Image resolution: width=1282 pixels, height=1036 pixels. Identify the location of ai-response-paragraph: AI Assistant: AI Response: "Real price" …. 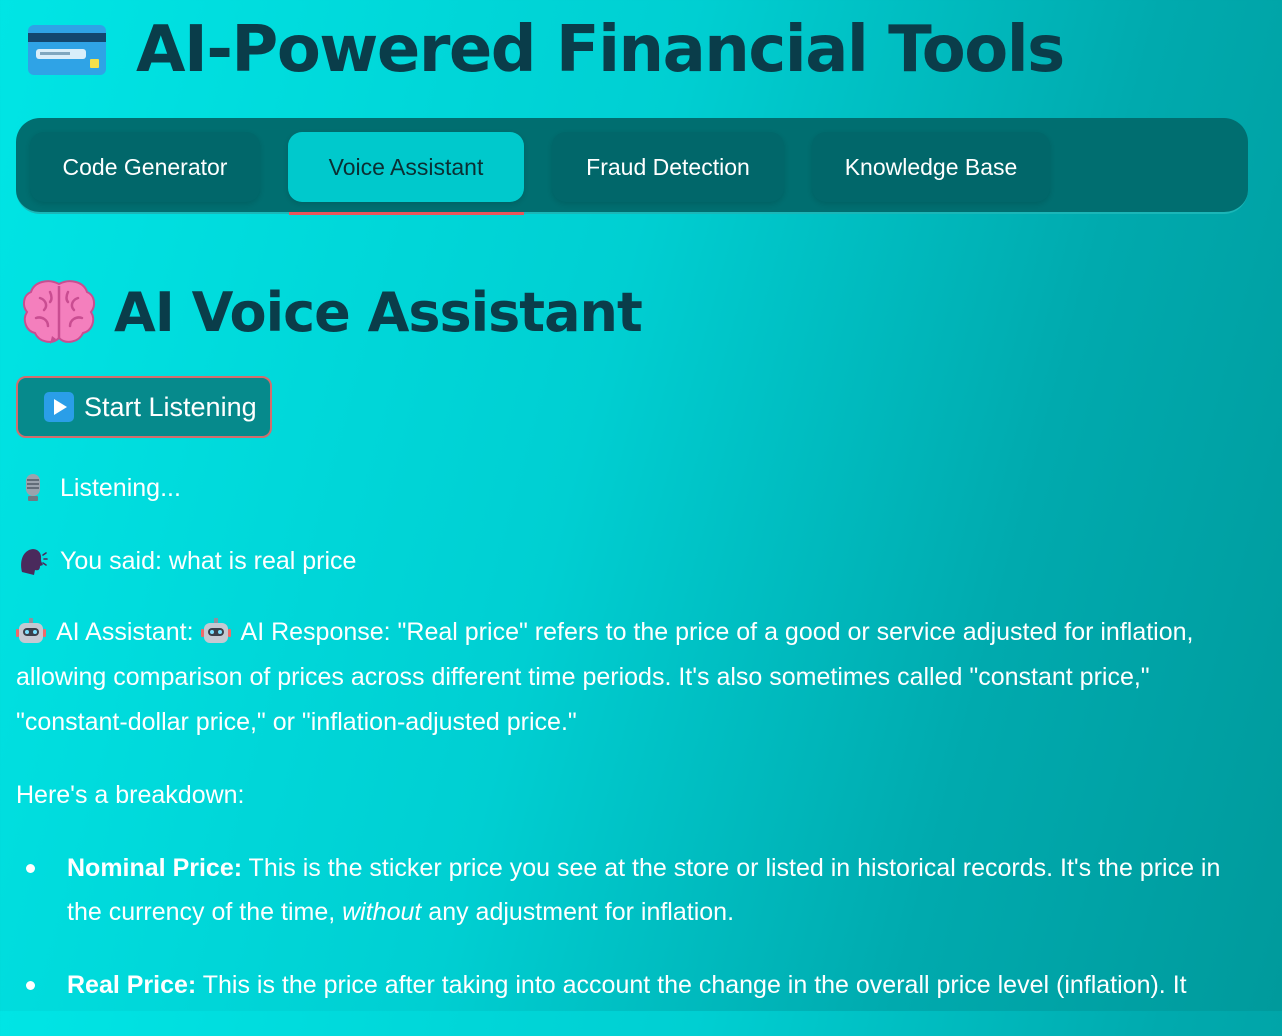
(636, 677).